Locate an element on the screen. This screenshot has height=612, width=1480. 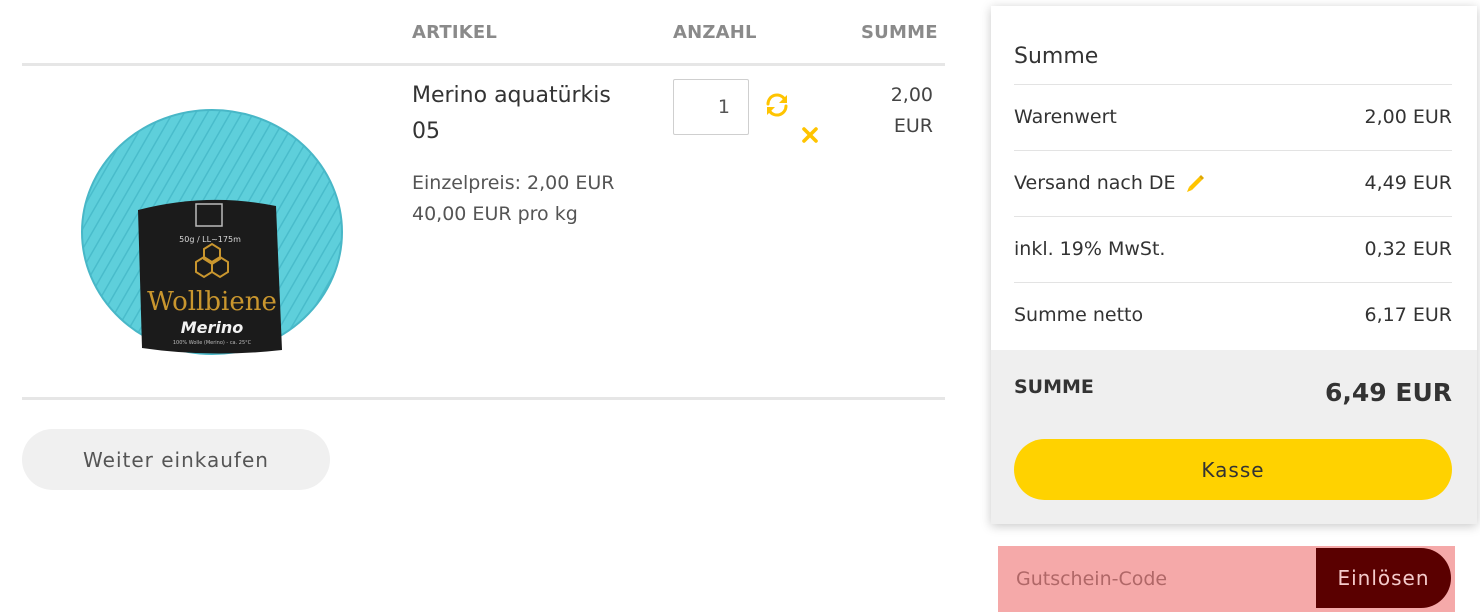
summary-row-shipping-label-wrap: Versand nach DE is located at coordinates (1110, 183).